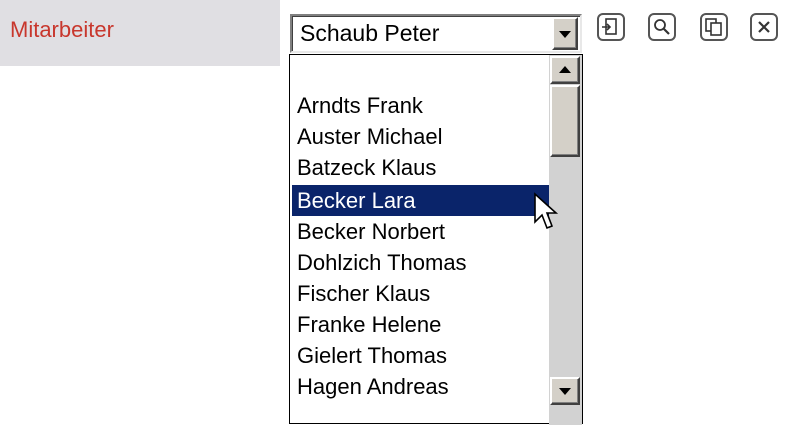  Describe the element at coordinates (421, 74) in the screenshot. I see `list-item-empty` at that location.